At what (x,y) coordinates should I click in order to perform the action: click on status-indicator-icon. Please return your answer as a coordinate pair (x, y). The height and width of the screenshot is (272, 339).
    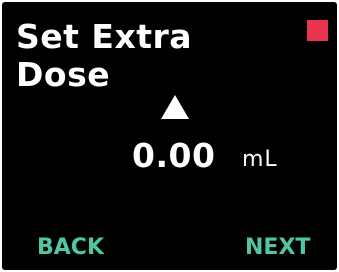
    Looking at the image, I should click on (317, 30).